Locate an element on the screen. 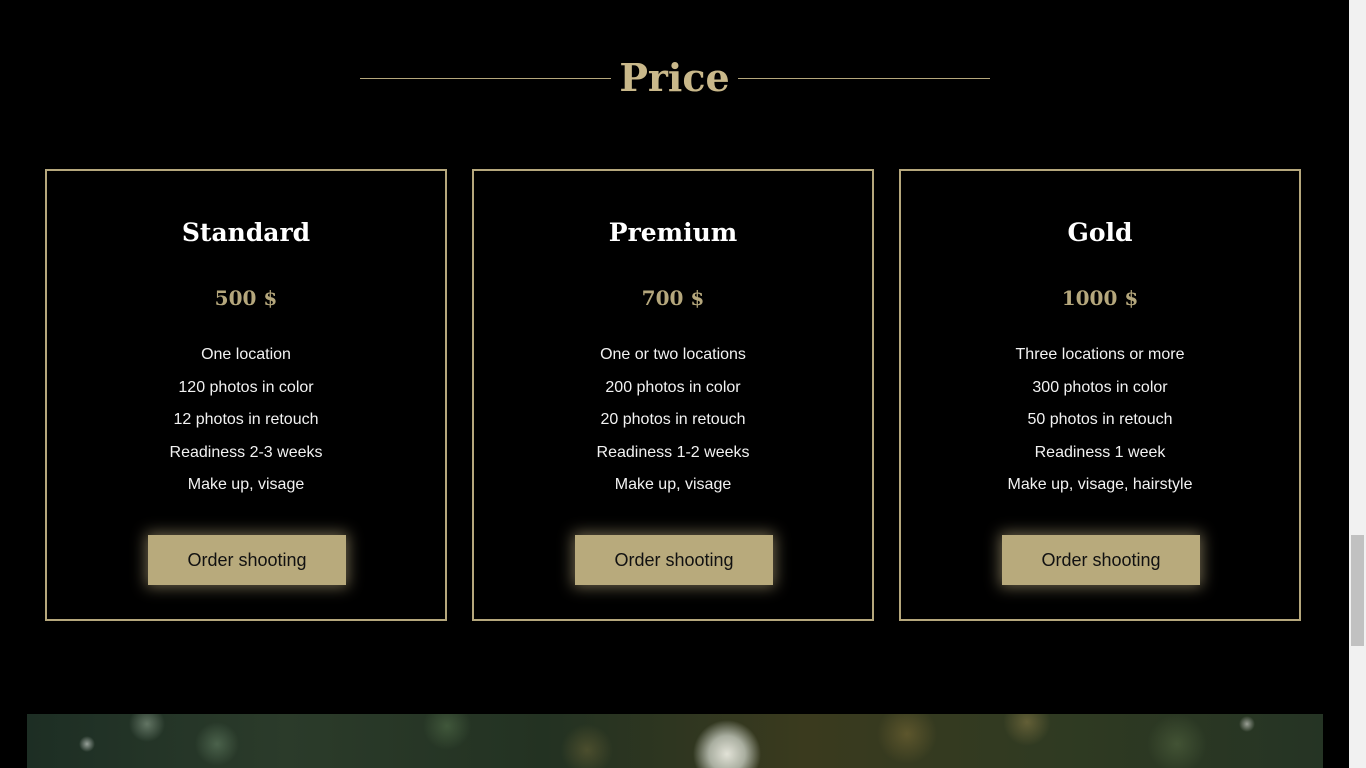 This screenshot has width=1366, height=768. feature-item: One or two locations is located at coordinates (673, 354).